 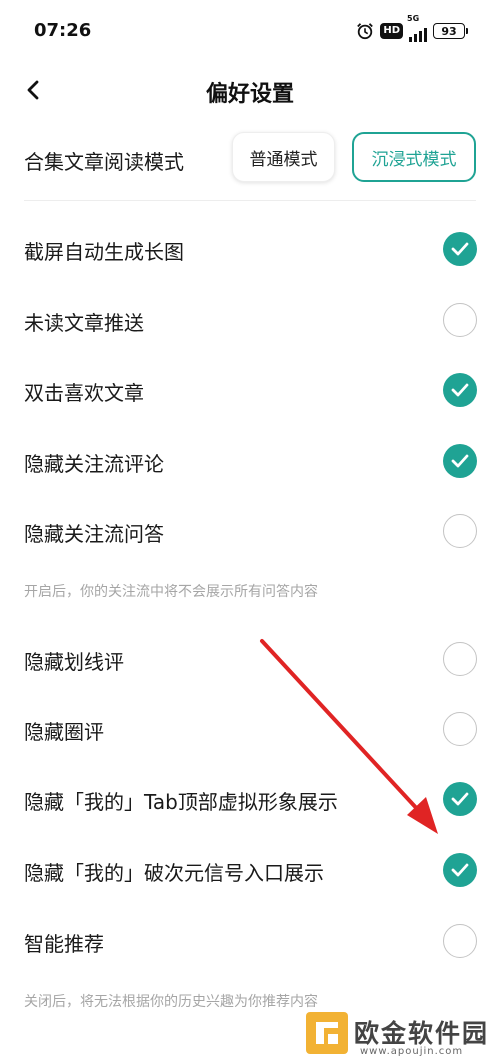 What do you see at coordinates (250, 659) in the screenshot?
I see `setting-hide-underline-comments: 隐藏划线评` at bounding box center [250, 659].